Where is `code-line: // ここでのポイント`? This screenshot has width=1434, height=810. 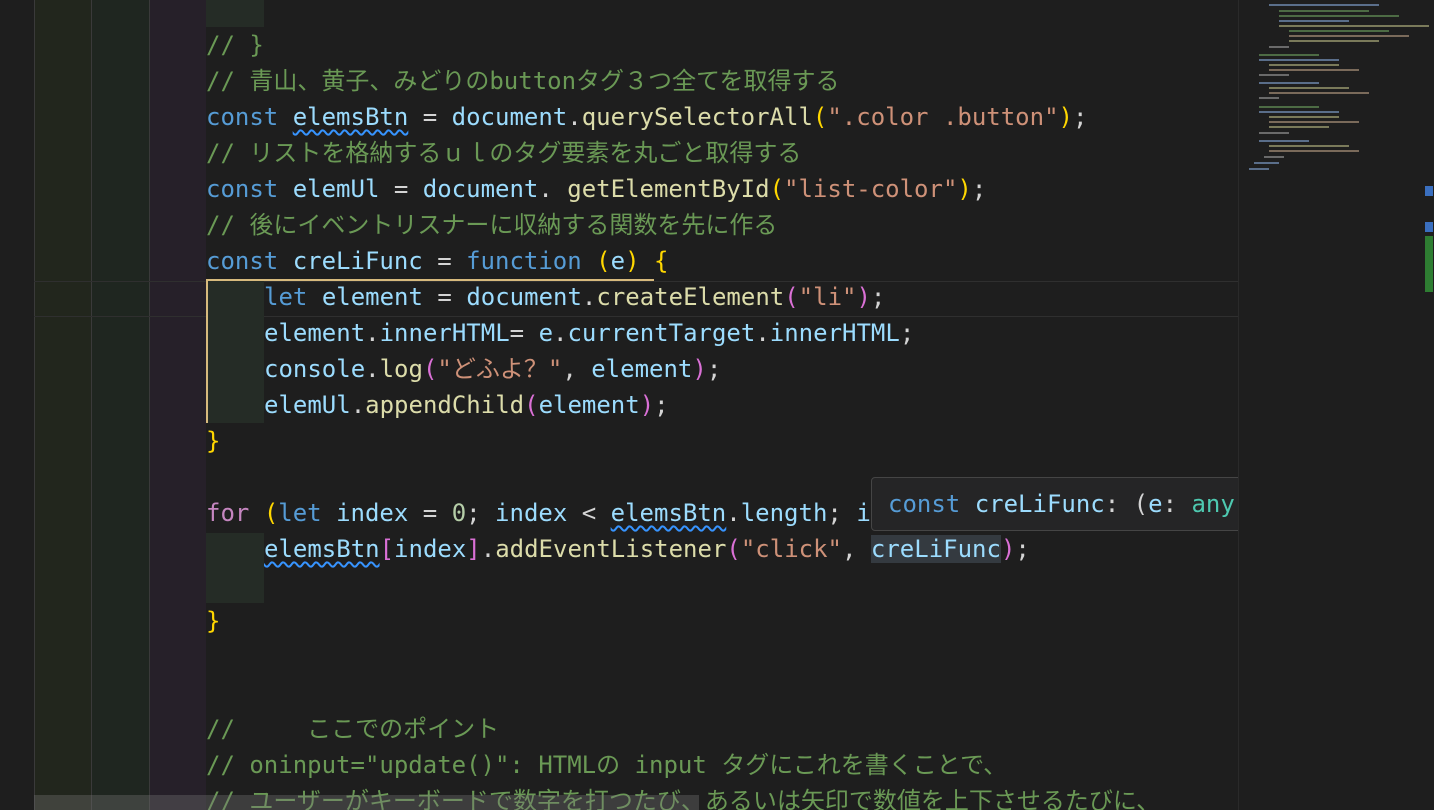
code-line: // ここでのポイント is located at coordinates (352, 729).